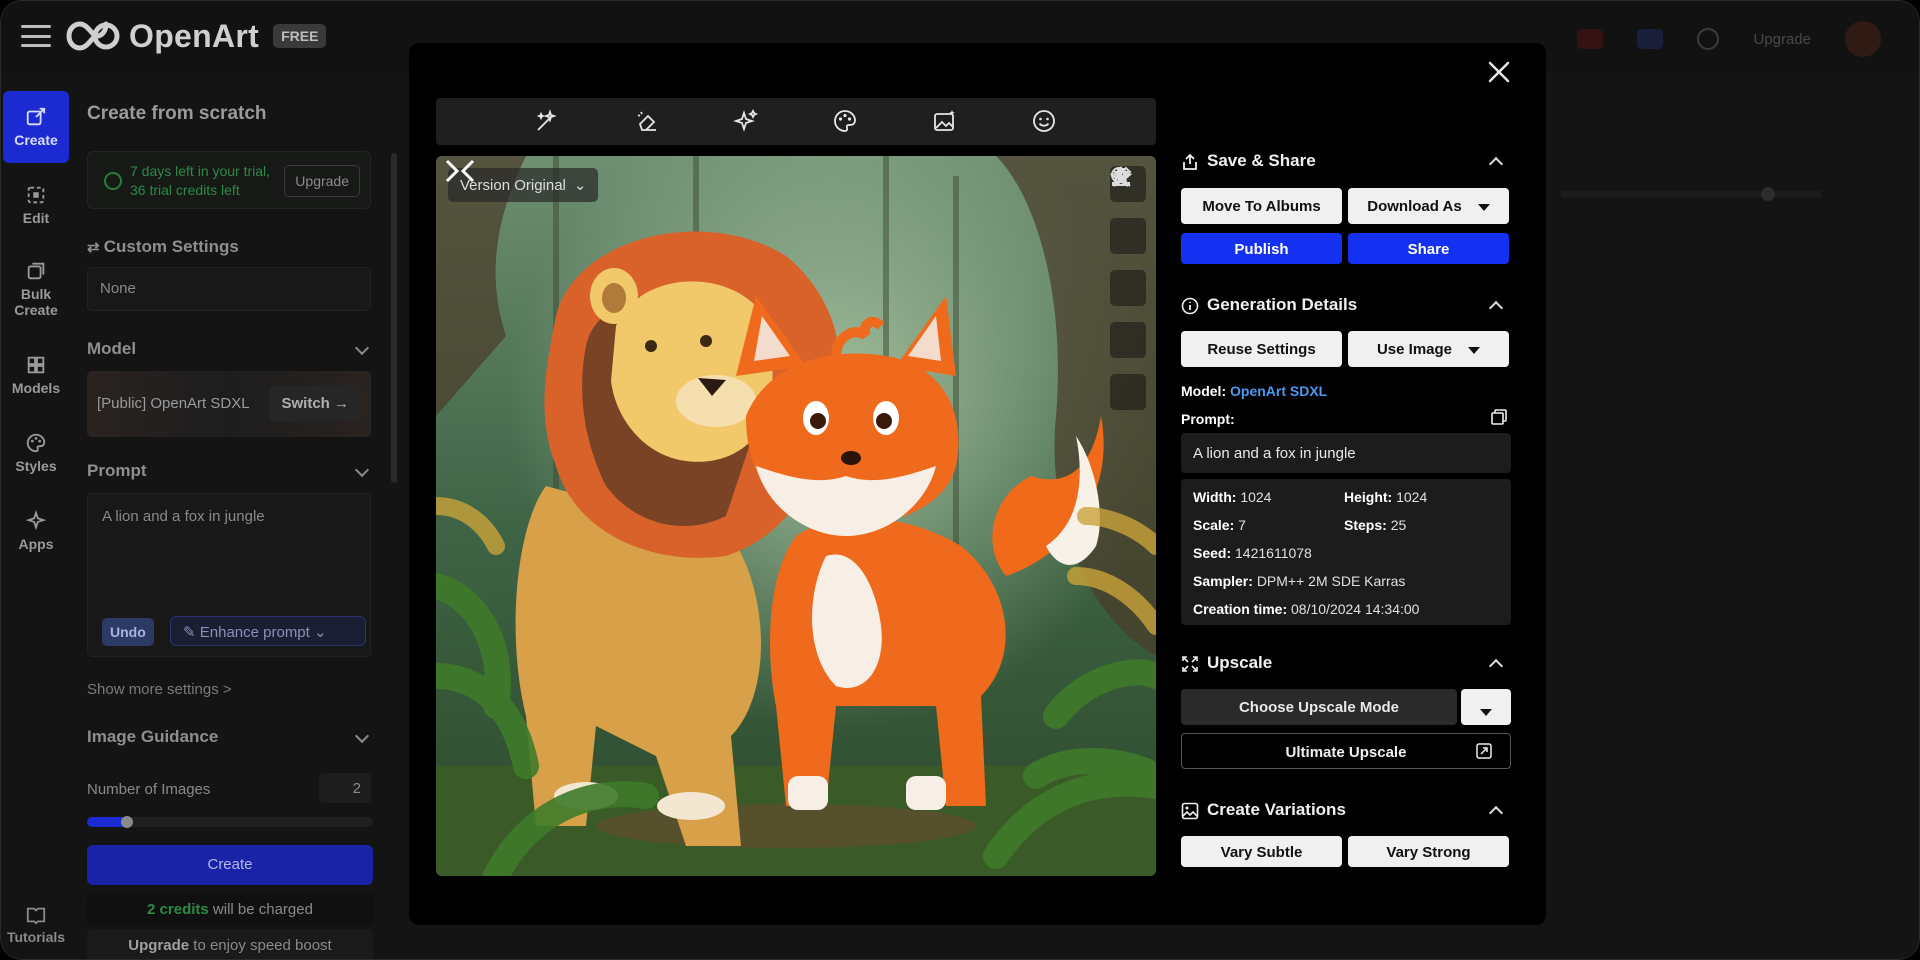 This screenshot has height=960, width=1920. What do you see at coordinates (1190, 161) in the screenshot?
I see `share-icon` at bounding box center [1190, 161].